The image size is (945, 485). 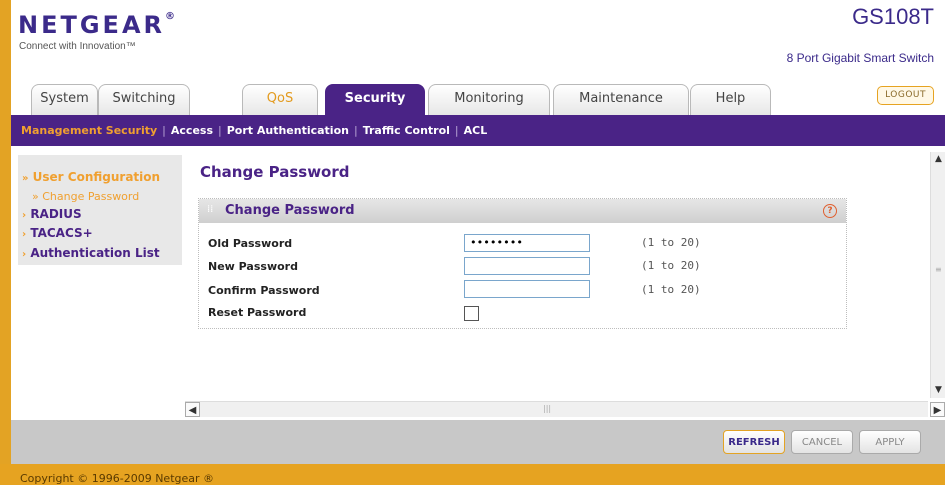 I want to click on scroll-grip-icon: ≡, so click(x=938, y=269).